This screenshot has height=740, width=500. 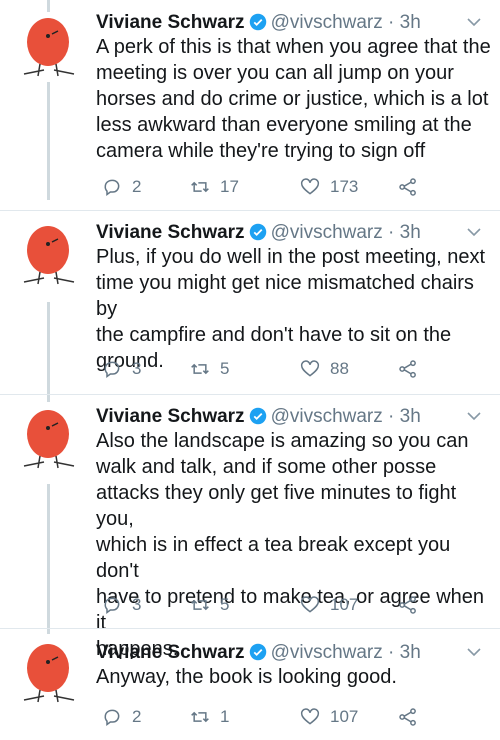 I want to click on tweet-line: camera while they're trying to sign off, so click(x=261, y=151).